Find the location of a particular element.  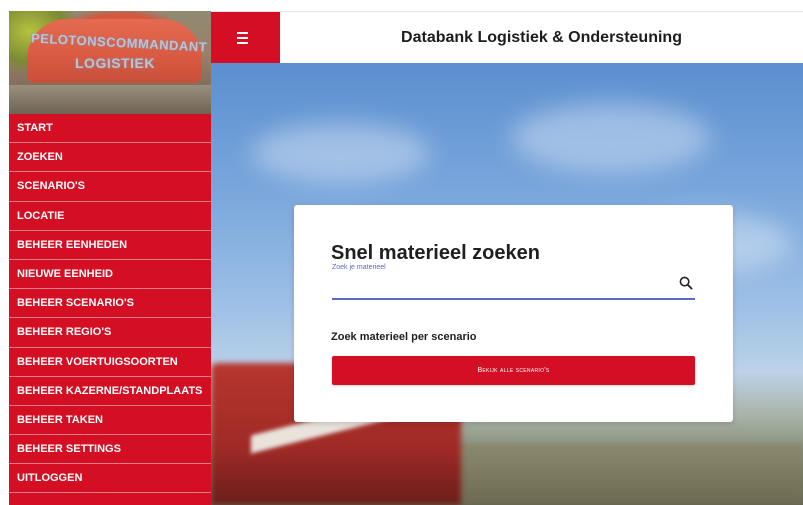

search-icon is located at coordinates (686, 283).